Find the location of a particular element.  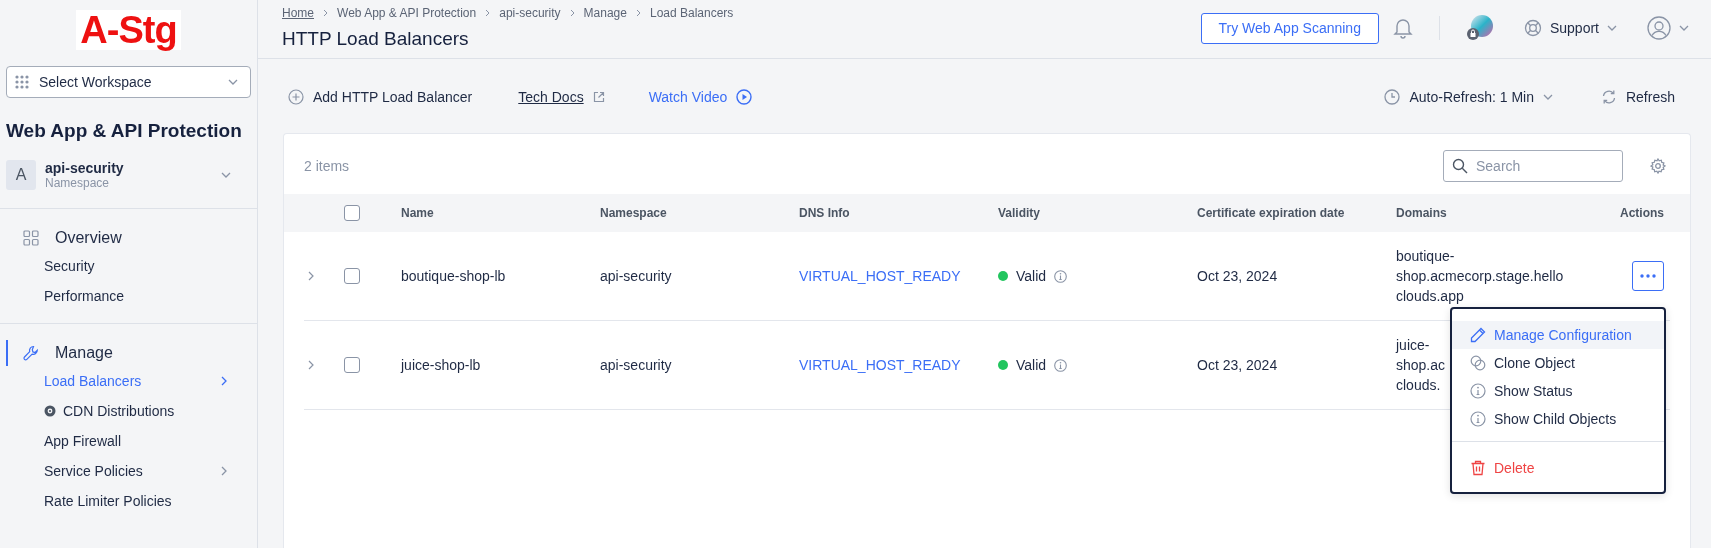

domain-text: clouds. is located at coordinates (1418, 385).